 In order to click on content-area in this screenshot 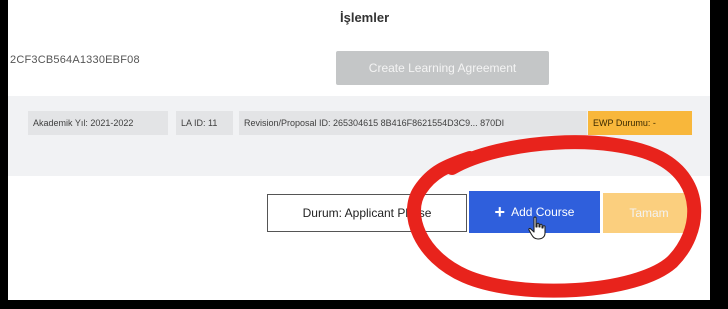, I will do `click(359, 282)`.